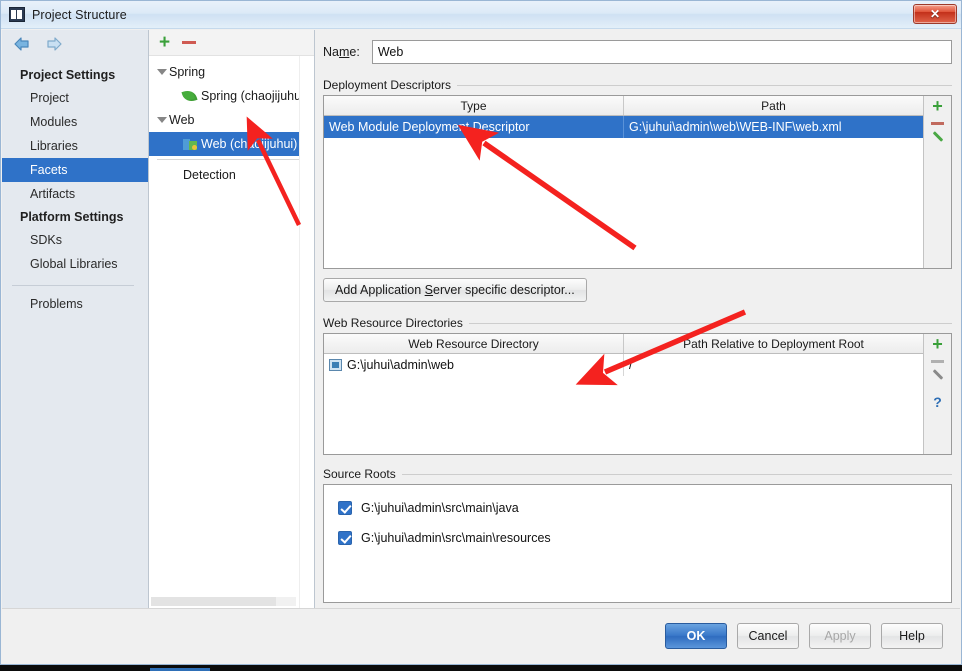 The image size is (962, 671). Describe the element at coordinates (341, 52) in the screenshot. I see `name-label: Name:` at that location.